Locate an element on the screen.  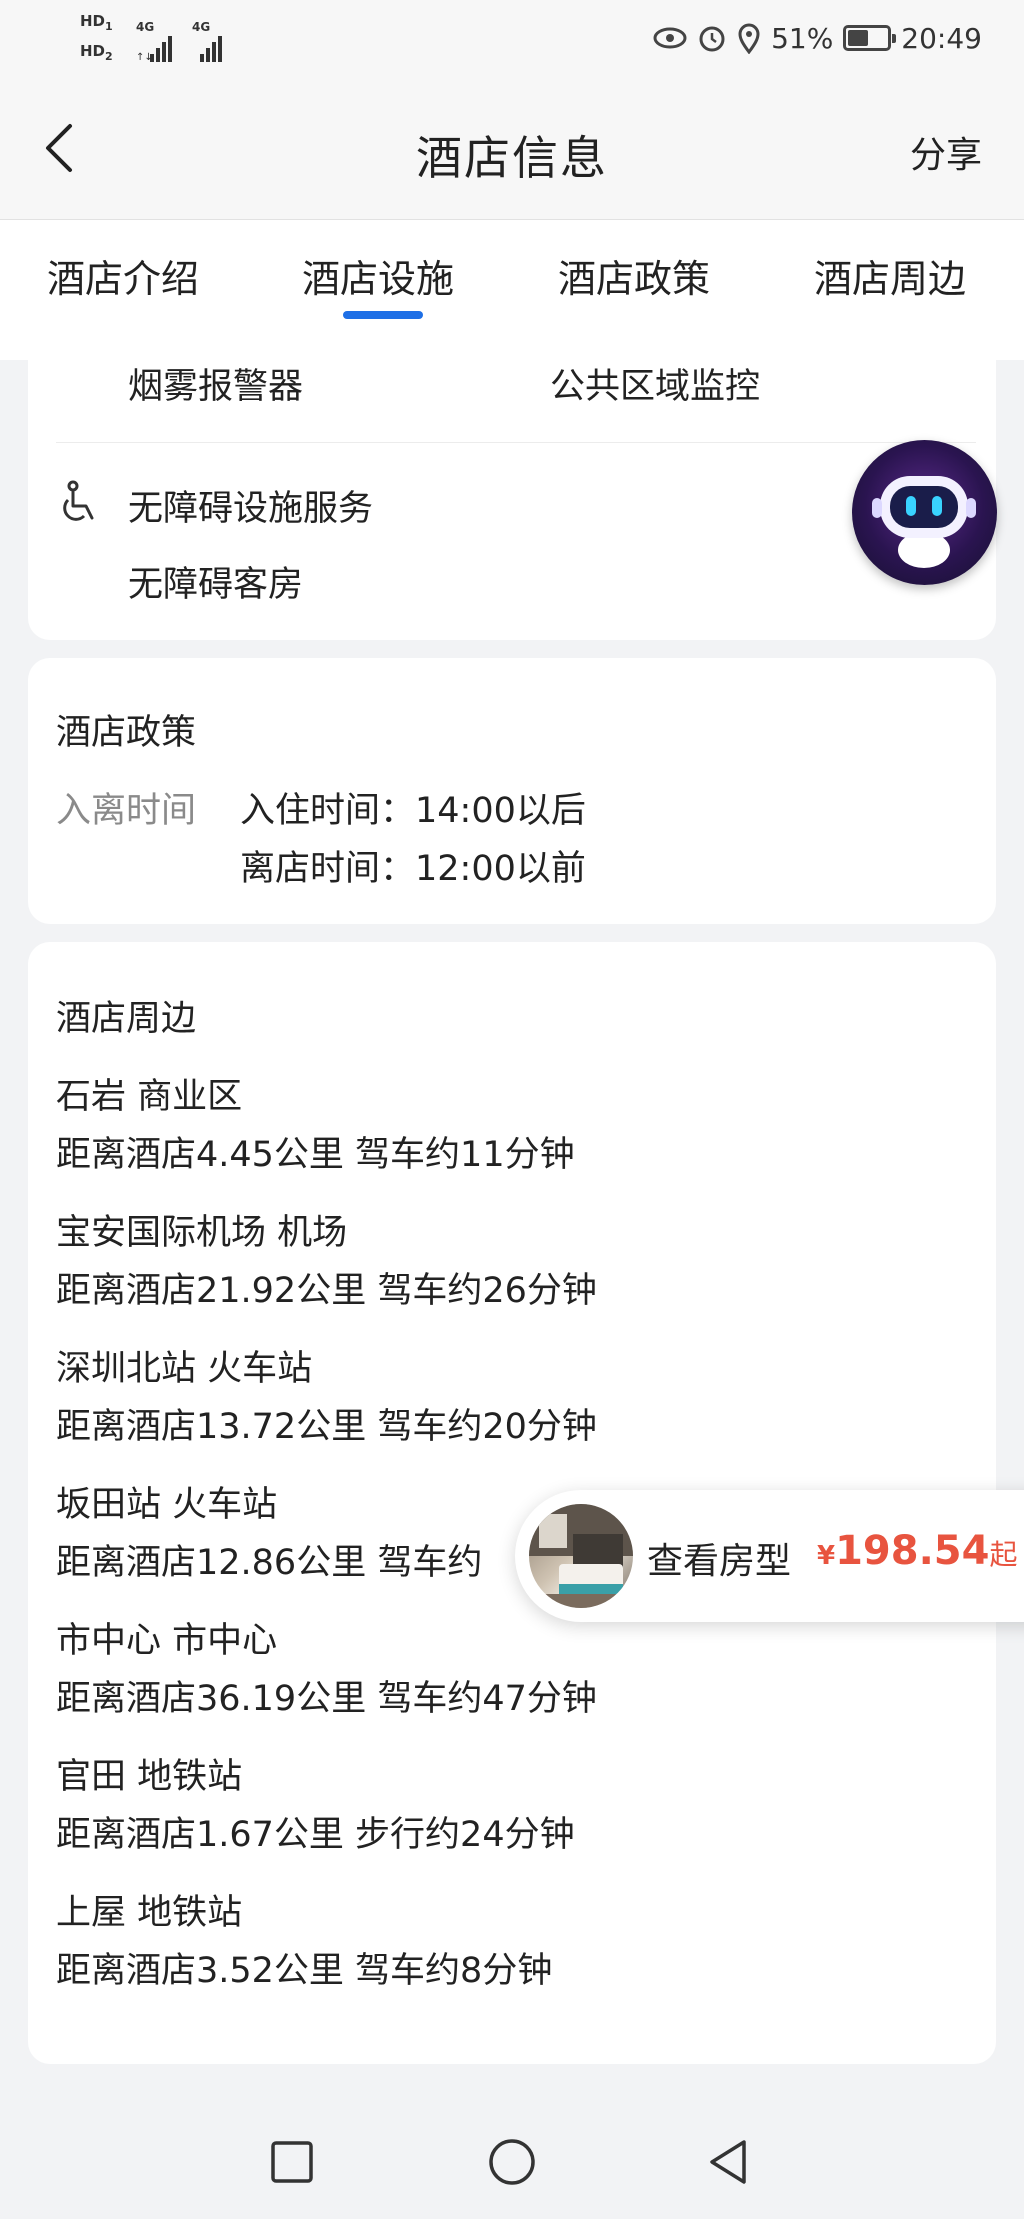
policy-card: 酒店政策 入离时间 入住时间：14:00以后 离店时间：12:00以前 is located at coordinates (512, 791).